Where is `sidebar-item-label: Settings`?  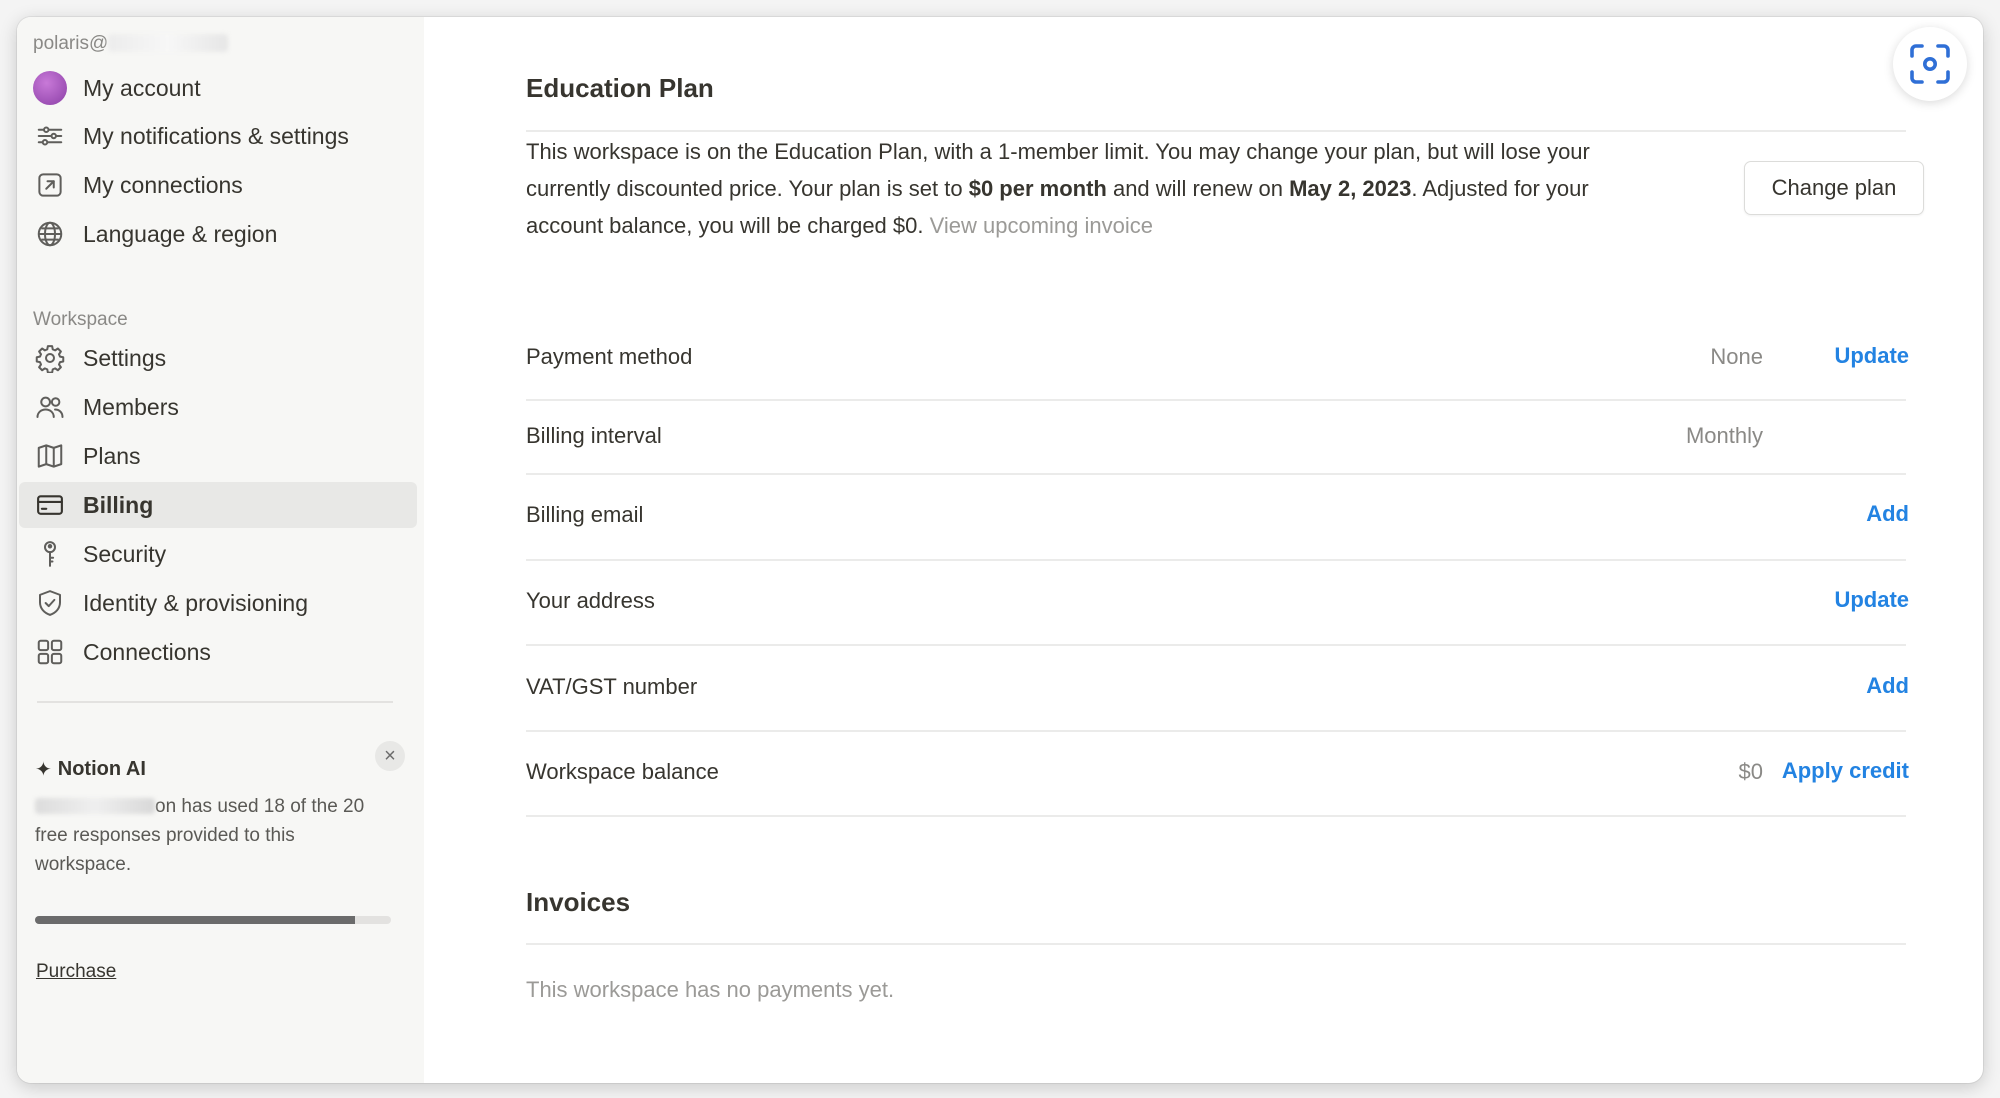 sidebar-item-label: Settings is located at coordinates (125, 357).